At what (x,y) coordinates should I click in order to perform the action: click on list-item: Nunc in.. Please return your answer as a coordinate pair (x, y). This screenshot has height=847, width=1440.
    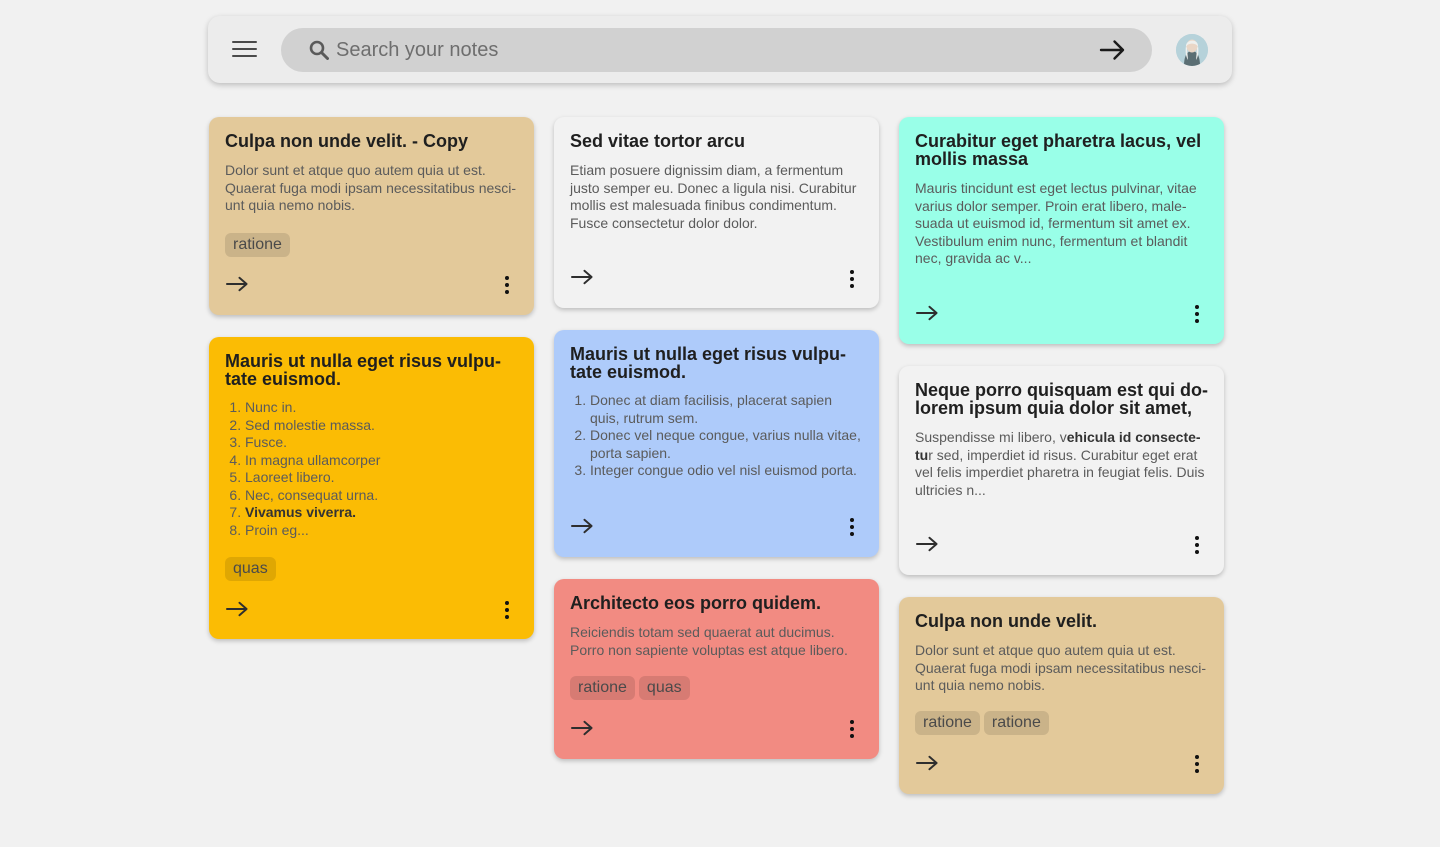
    Looking at the image, I should click on (381, 408).